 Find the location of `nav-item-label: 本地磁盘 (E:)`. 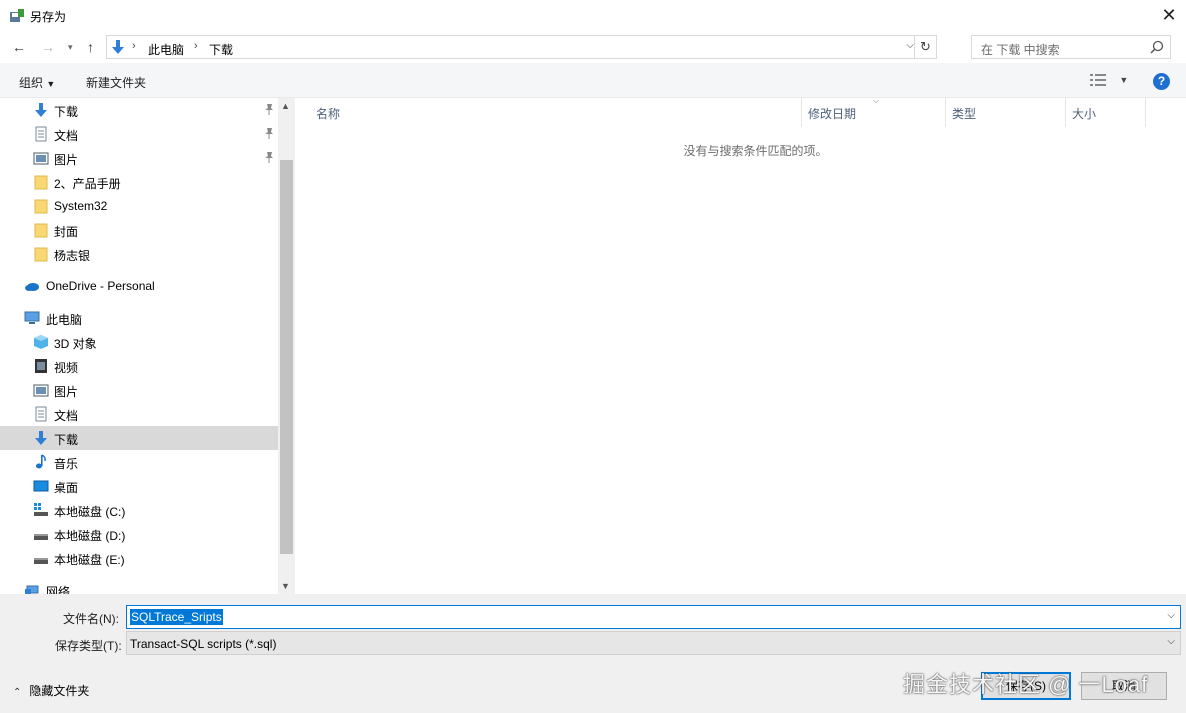

nav-item-label: 本地磁盘 (E:) is located at coordinates (89, 560).